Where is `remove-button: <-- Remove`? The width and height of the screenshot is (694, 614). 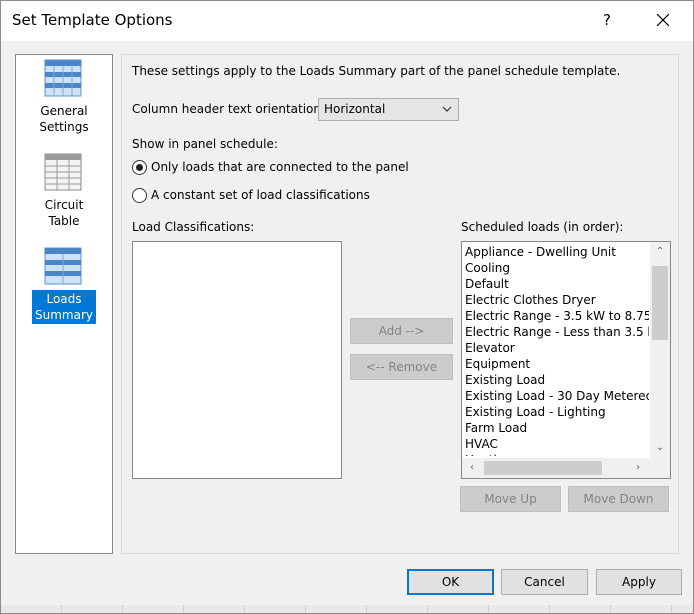 remove-button: <-- Remove is located at coordinates (401, 367).